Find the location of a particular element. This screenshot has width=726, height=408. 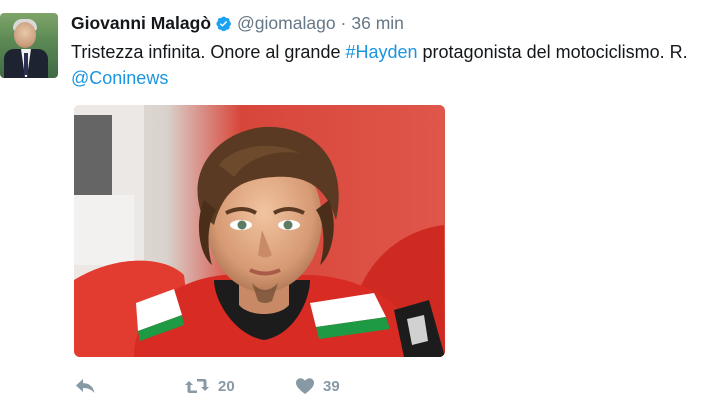

mention-link: @Coninews is located at coordinates (119, 78).